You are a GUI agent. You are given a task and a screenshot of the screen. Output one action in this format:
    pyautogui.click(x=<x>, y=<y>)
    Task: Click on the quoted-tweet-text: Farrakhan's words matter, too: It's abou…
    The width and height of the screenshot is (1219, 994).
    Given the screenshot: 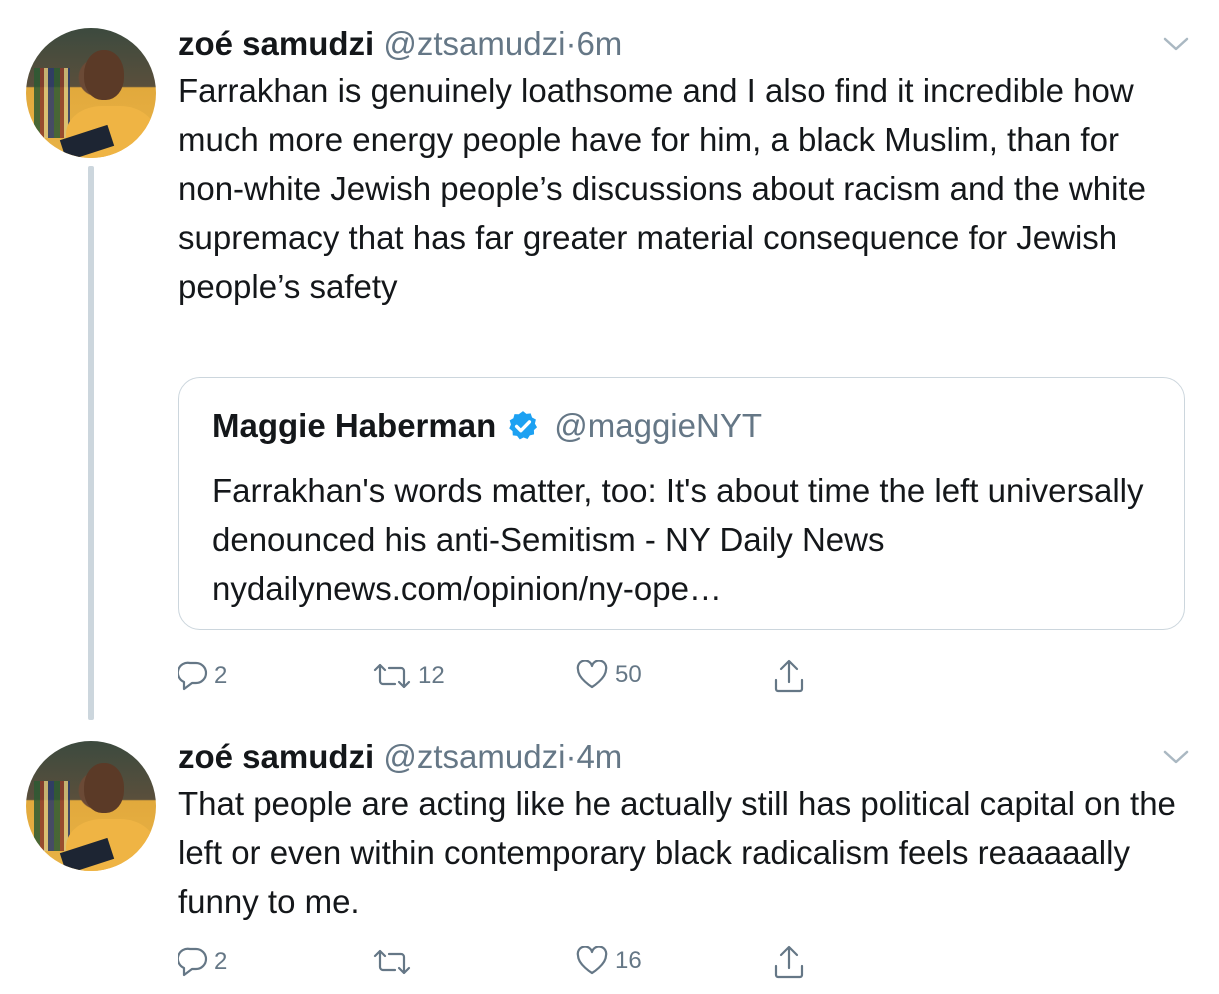 What is the action you would take?
    pyautogui.click(x=678, y=539)
    